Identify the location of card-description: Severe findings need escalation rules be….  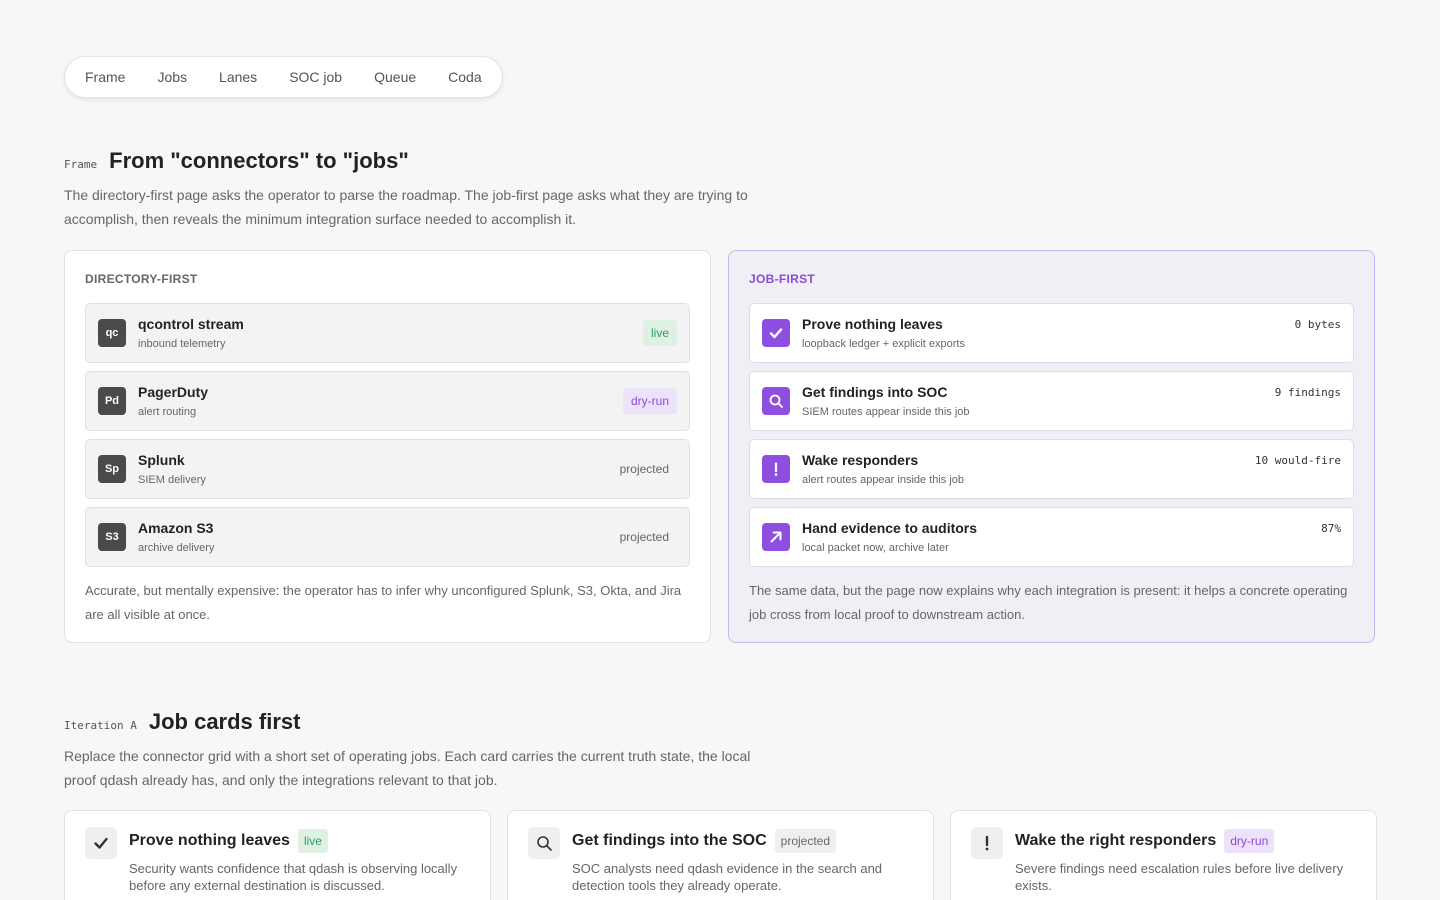
(1179, 877).